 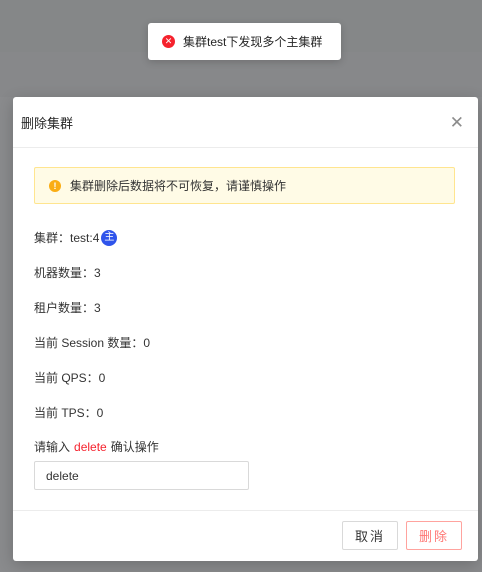 What do you see at coordinates (141, 475) in the screenshot?
I see `confirm-input` at bounding box center [141, 475].